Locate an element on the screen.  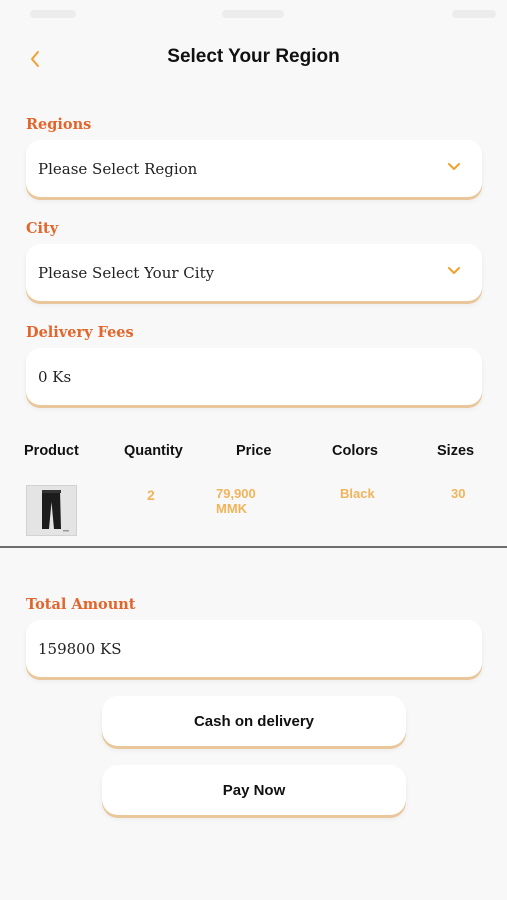
price-currency: MMK is located at coordinates (232, 508).